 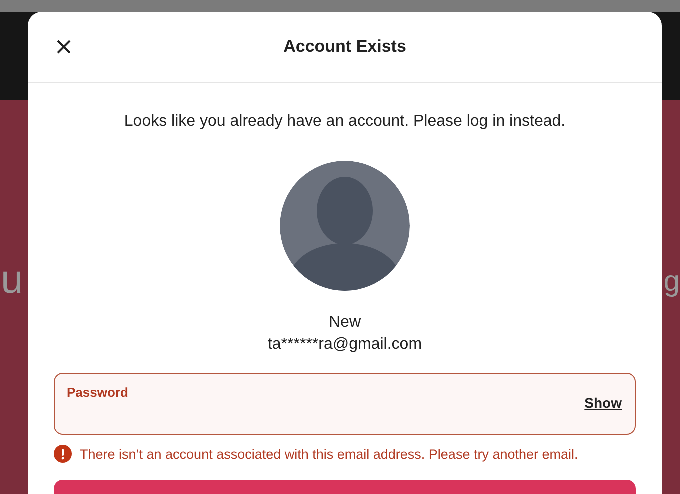 I want to click on password-field: Password Show, so click(x=345, y=404).